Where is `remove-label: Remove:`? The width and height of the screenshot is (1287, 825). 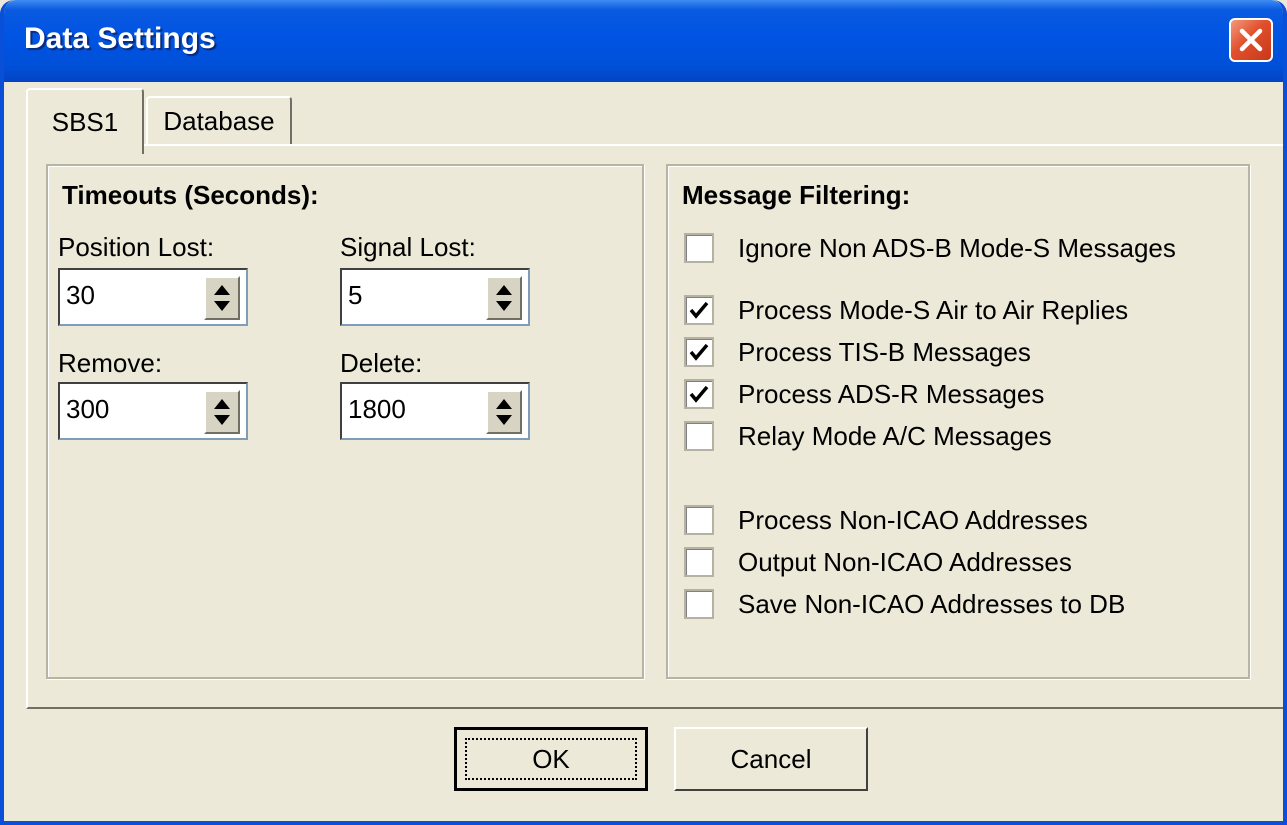
remove-label: Remove: is located at coordinates (110, 363).